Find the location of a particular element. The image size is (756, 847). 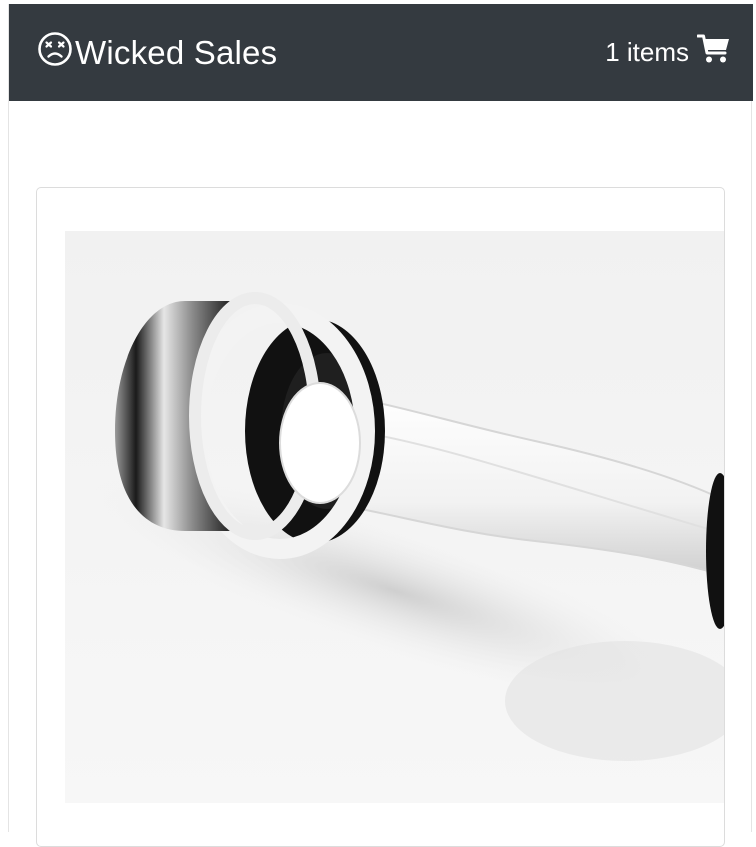

brand-name: Wicked Sales is located at coordinates (176, 52).